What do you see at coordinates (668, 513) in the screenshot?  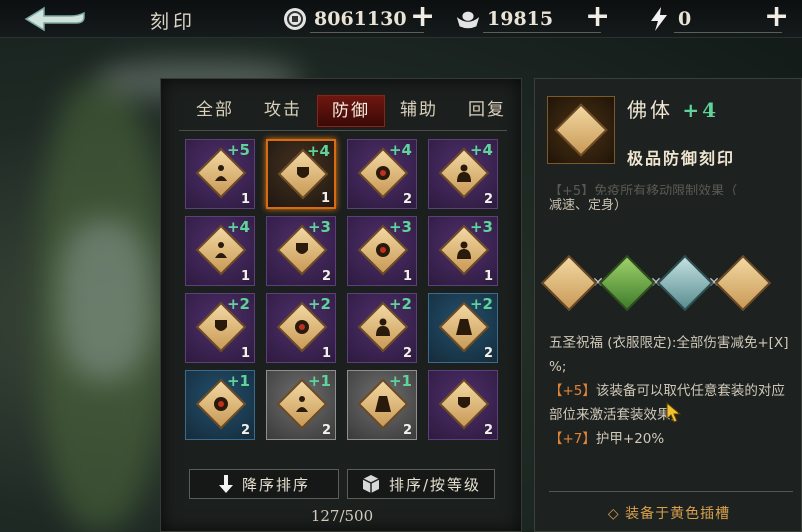 I see `equip-yellow-slot-button: ◇ 装备于黄色插槽` at bounding box center [668, 513].